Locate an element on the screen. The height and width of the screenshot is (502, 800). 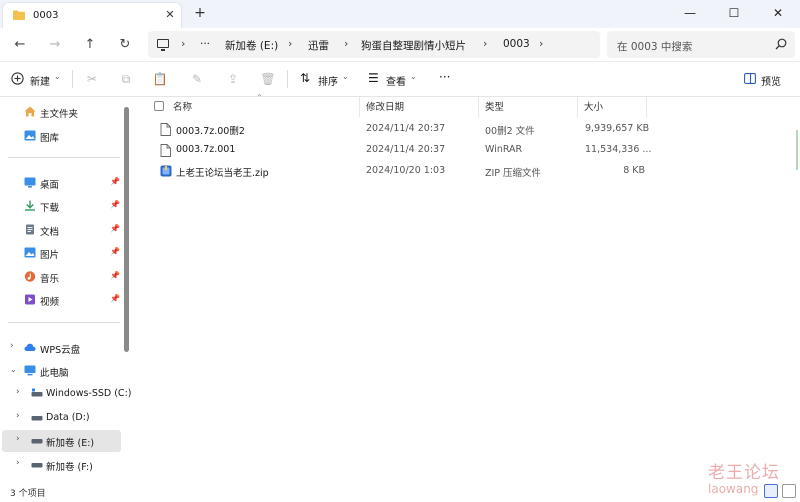
view-icon: ☰ is located at coordinates (373, 78).